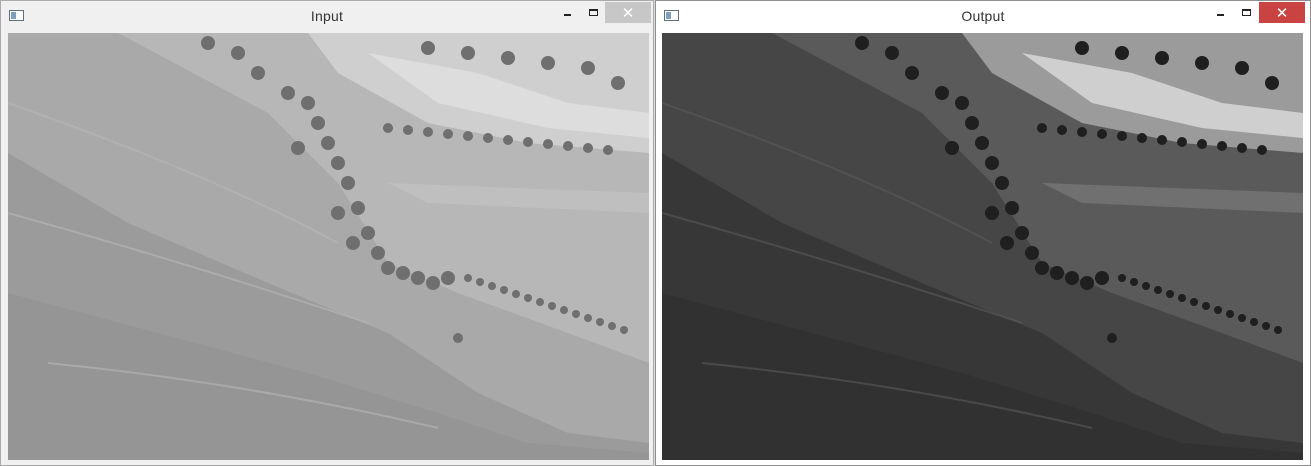 This screenshot has height=466, width=1311. I want to click on title-bar: Output ✕, so click(983, 16).